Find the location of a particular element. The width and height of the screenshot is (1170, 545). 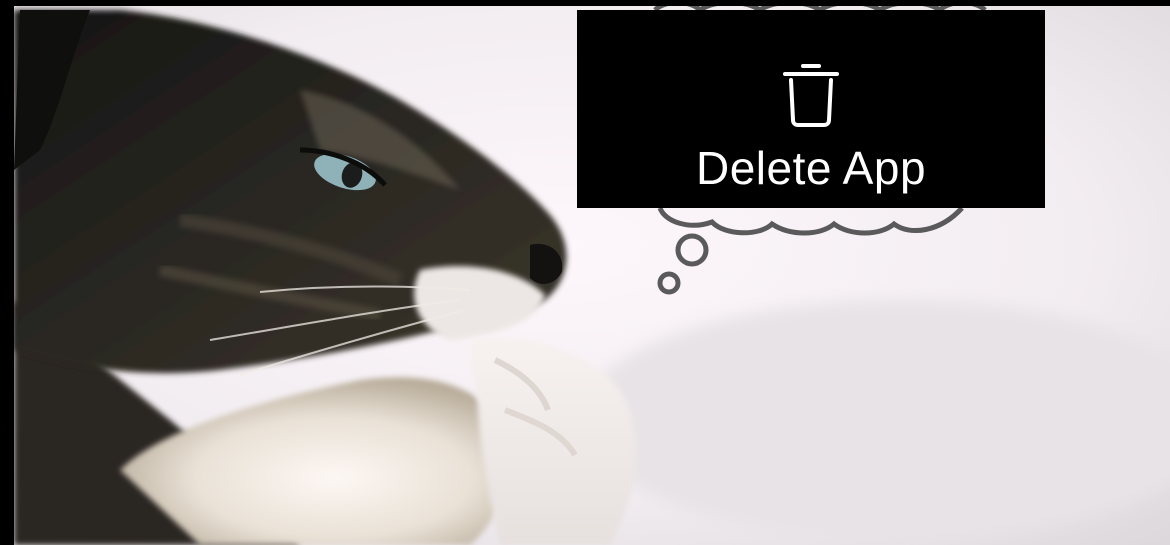

delete-app-popup: Delete App is located at coordinates (811, 109).